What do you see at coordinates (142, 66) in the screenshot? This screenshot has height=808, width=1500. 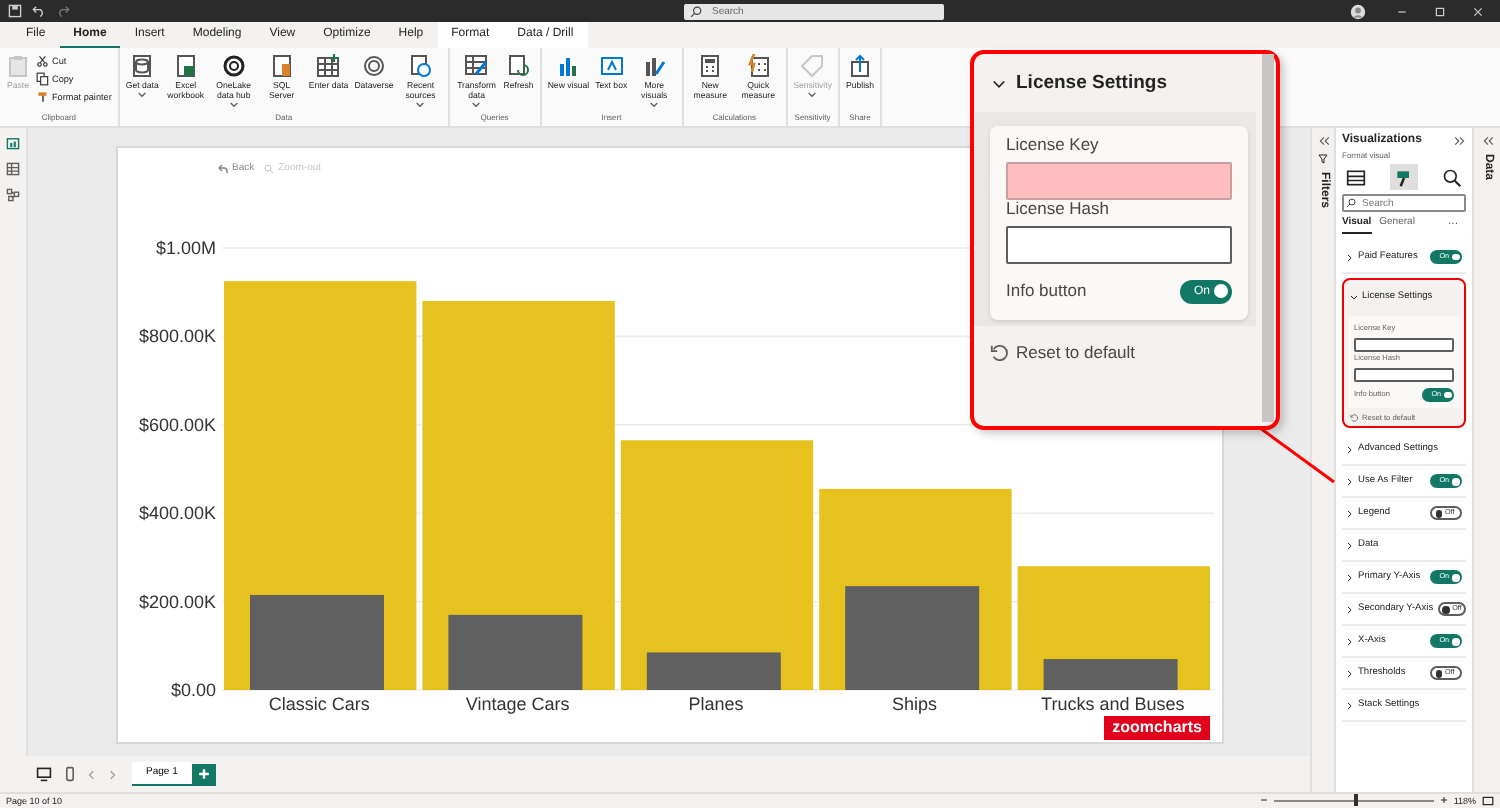 I see `database-icon` at bounding box center [142, 66].